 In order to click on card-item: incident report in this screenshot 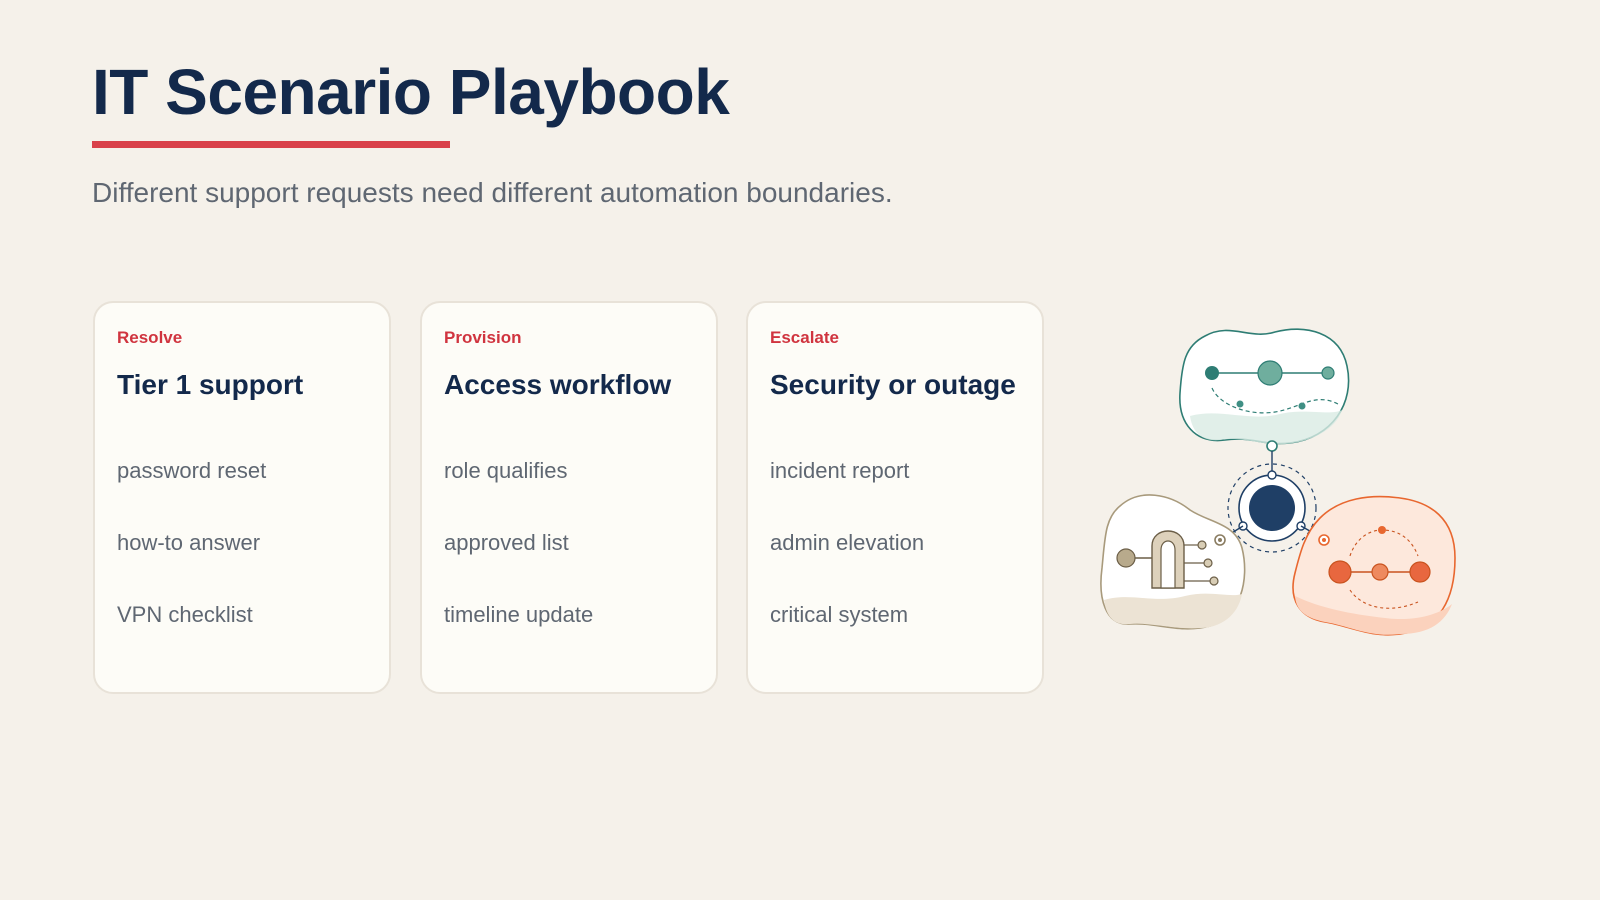, I will do `click(840, 470)`.